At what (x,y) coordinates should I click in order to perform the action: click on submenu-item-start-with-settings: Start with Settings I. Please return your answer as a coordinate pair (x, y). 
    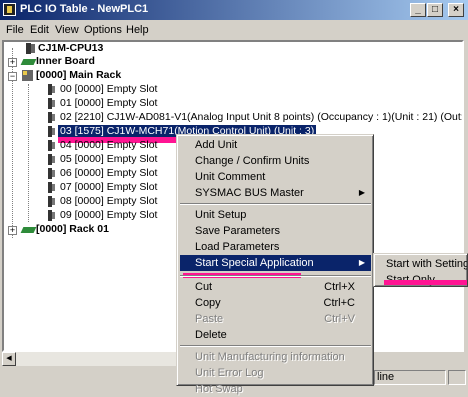
    Looking at the image, I should click on (421, 264).